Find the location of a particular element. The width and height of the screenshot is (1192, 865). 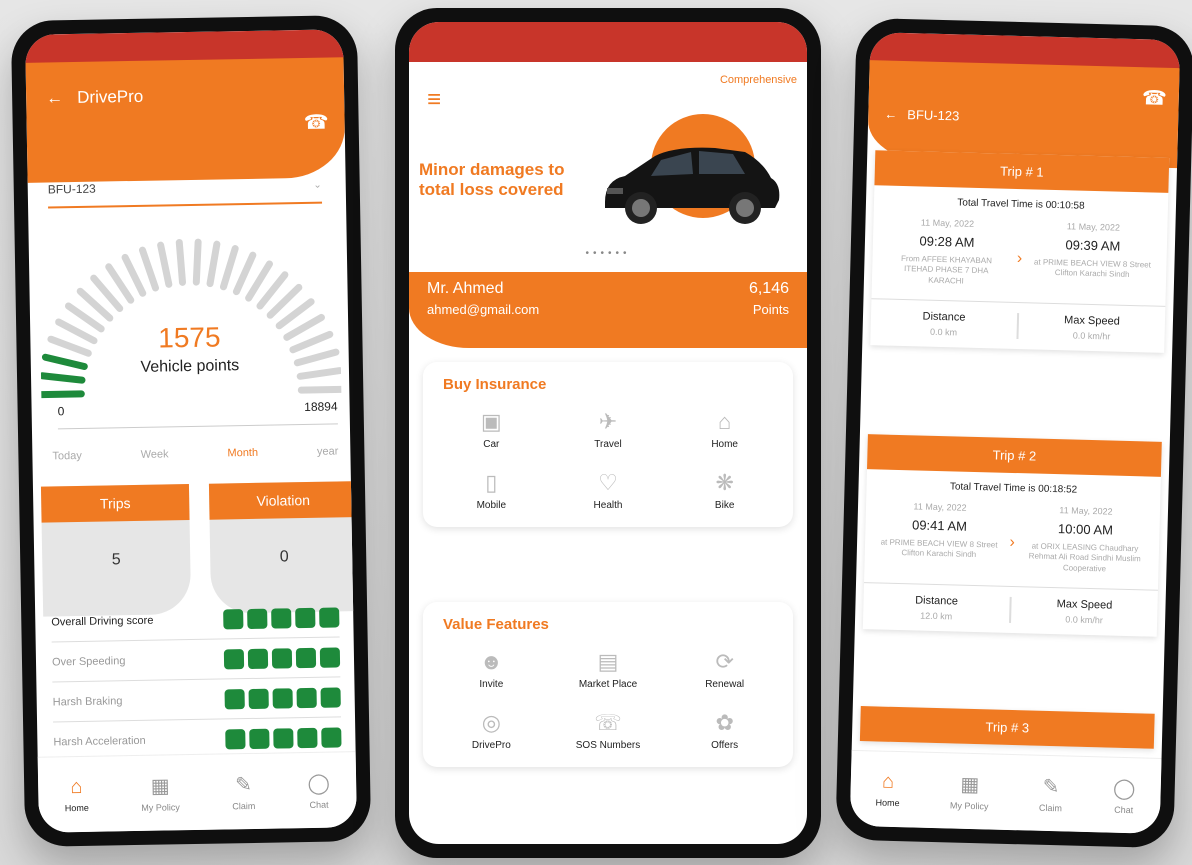

insurance-travel: ✈ Travel is located at coordinates (608, 430).